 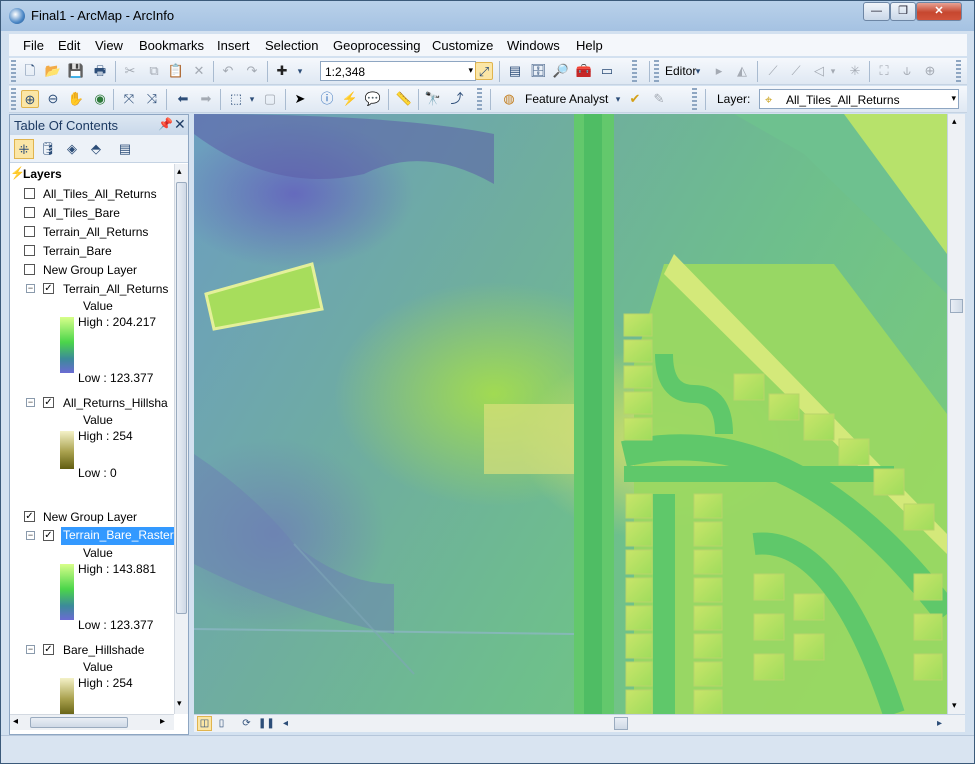 I want to click on table-of-contents-icon: ▤, so click(x=515, y=71).